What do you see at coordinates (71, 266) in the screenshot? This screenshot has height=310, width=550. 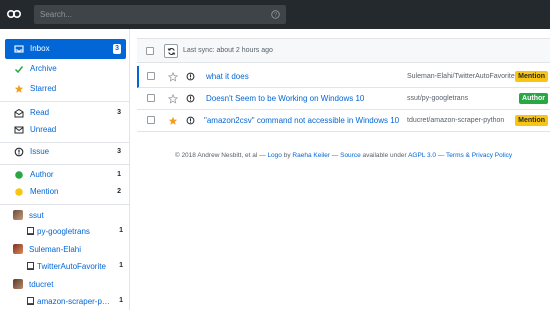 I see `repo-name: TwitterAutoFavorite` at bounding box center [71, 266].